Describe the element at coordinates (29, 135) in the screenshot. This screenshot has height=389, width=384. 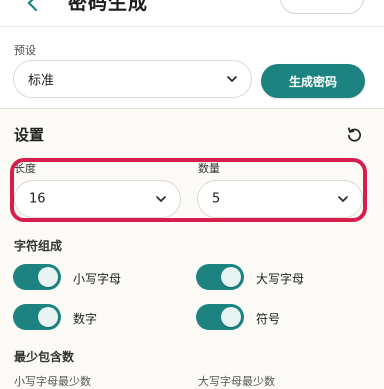
I see `settings-title: 设置` at that location.